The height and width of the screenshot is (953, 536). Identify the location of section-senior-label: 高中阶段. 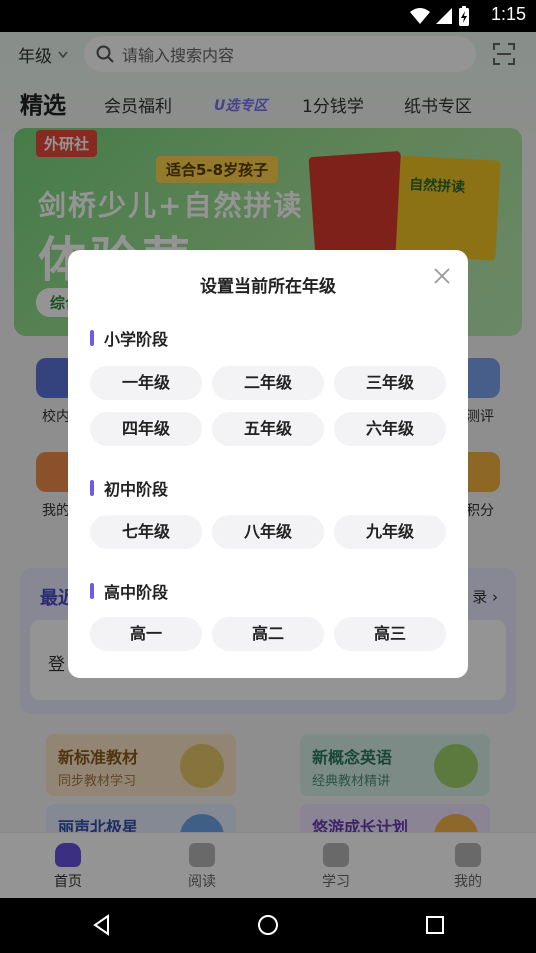
(129, 591).